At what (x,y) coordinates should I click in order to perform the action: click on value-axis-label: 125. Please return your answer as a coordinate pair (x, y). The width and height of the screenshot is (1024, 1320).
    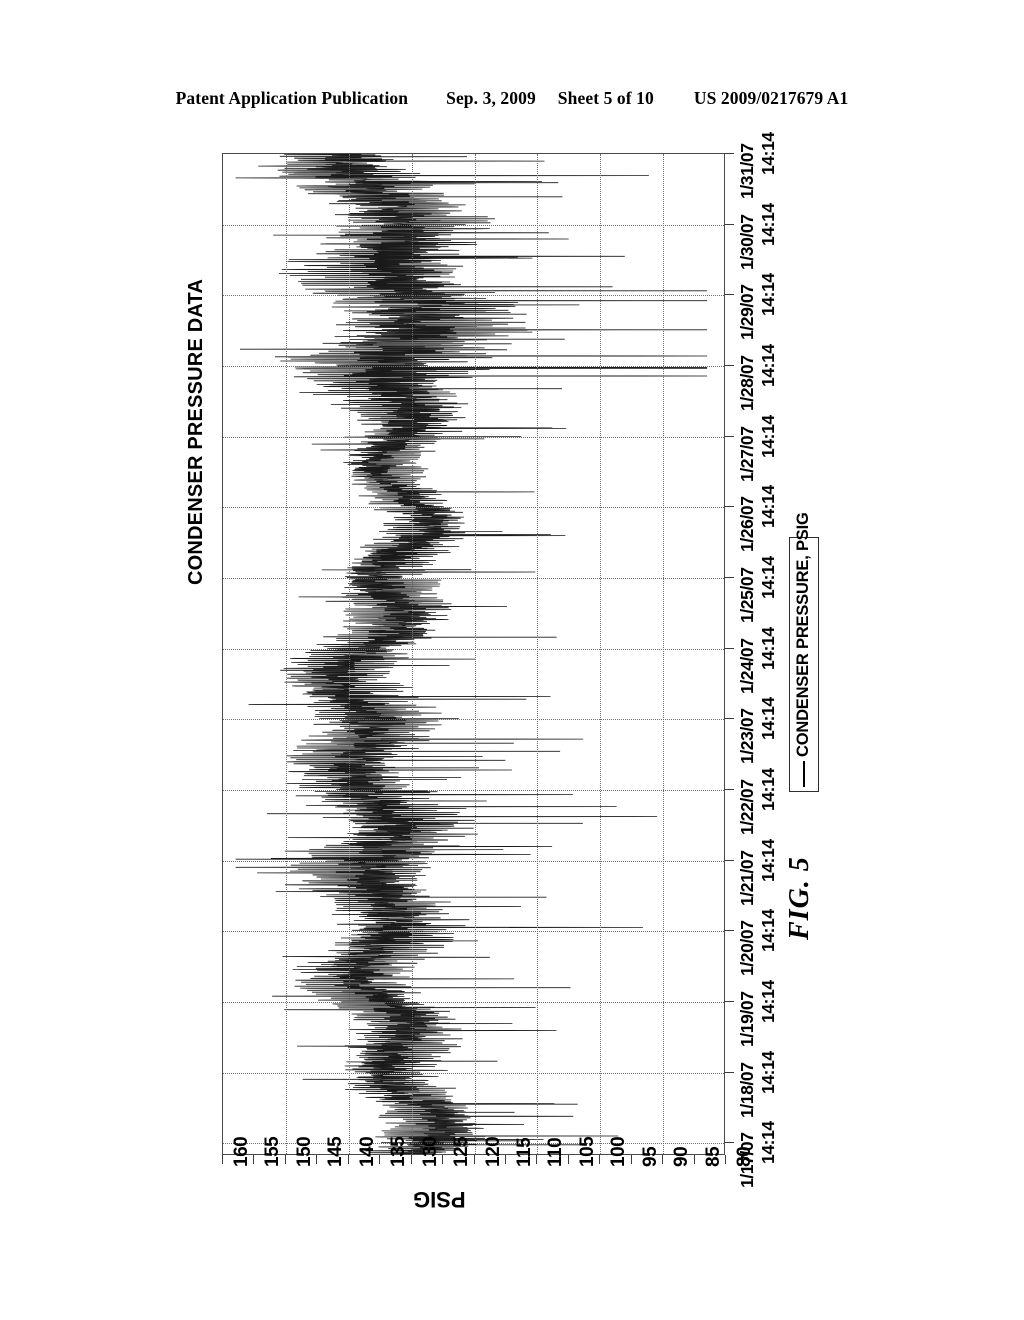
    Looking at the image, I should click on (462, 1151).